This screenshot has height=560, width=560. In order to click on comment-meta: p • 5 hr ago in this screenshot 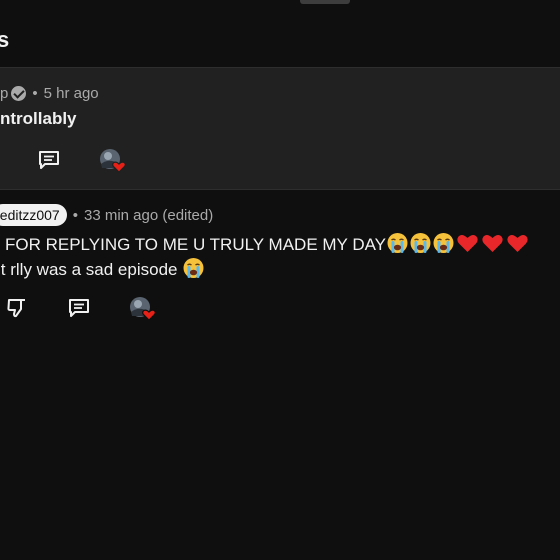, I will do `click(49, 93)`.